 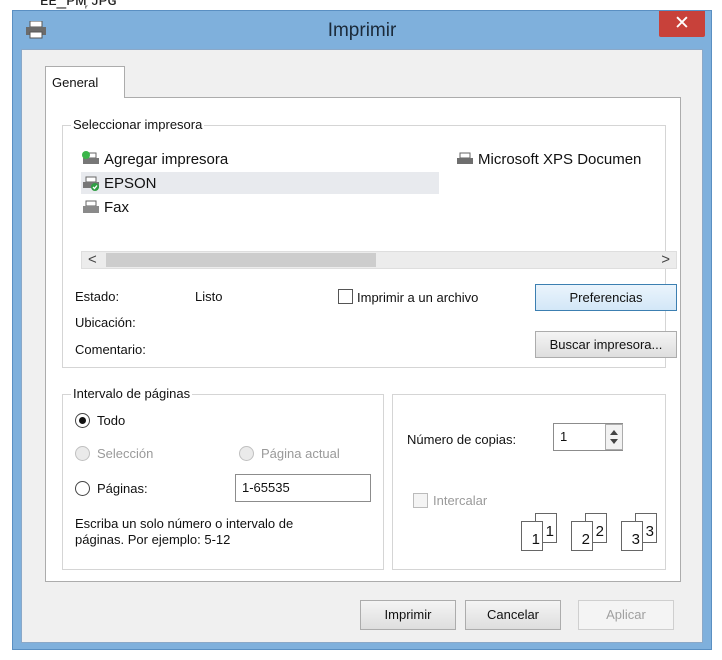 I want to click on apply-button: Aplicar, so click(x=626, y=615).